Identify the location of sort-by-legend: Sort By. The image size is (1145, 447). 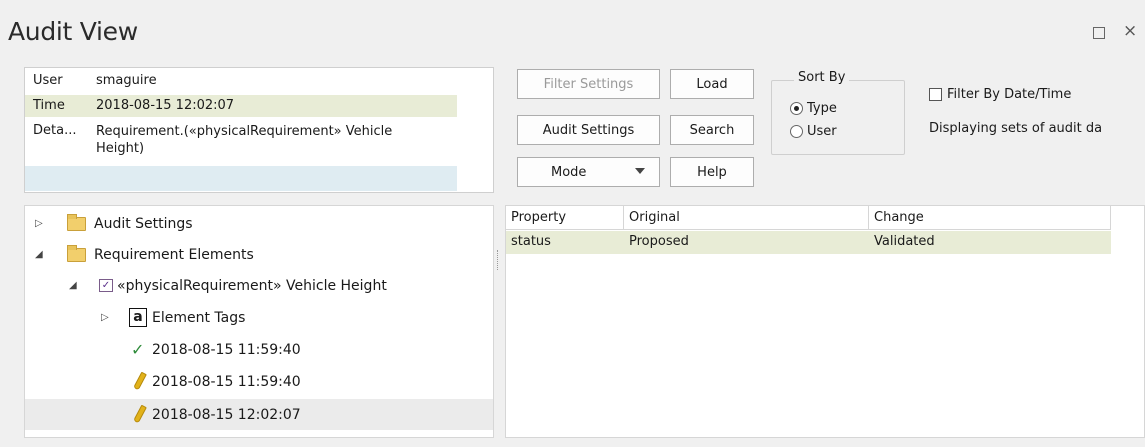
(822, 77).